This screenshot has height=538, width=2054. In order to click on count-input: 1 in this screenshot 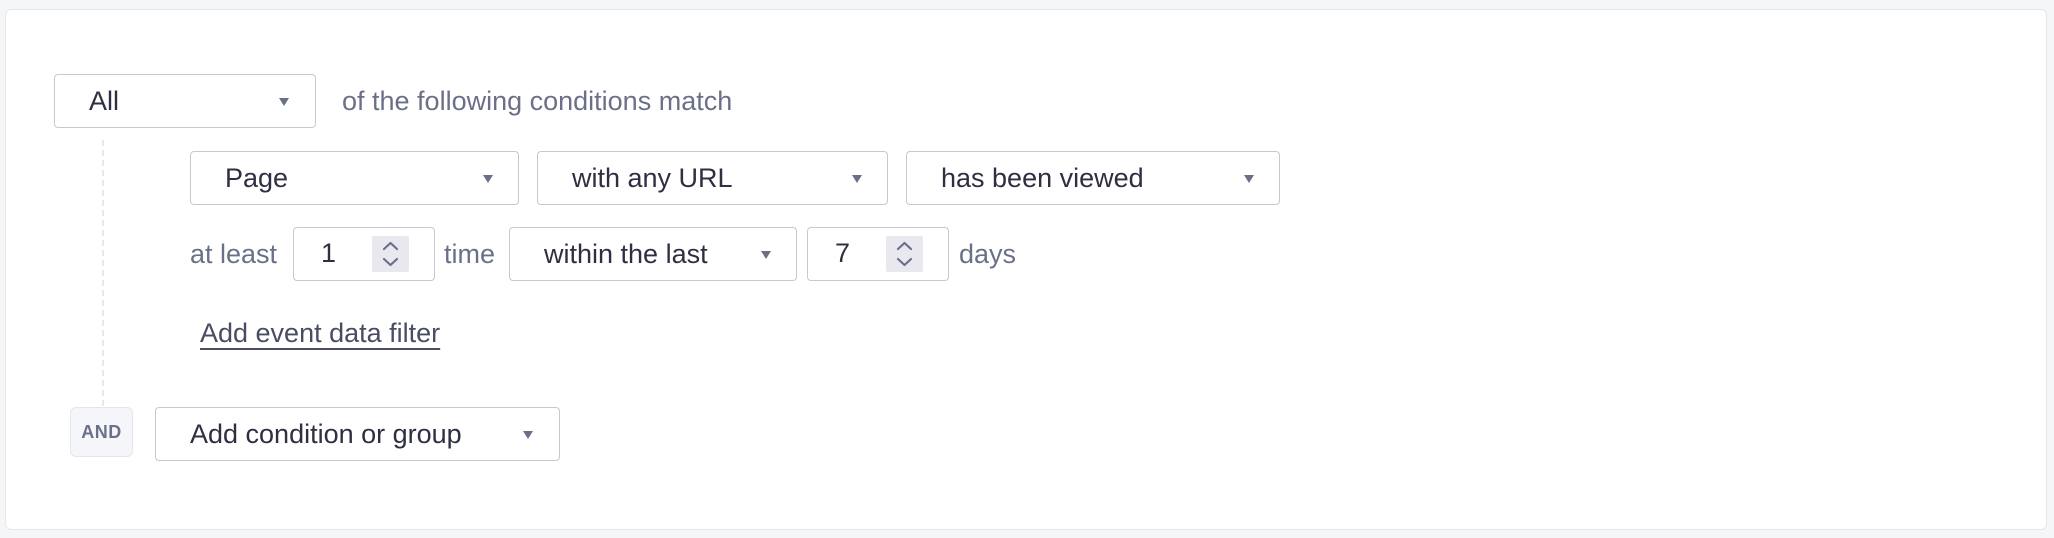, I will do `click(364, 254)`.